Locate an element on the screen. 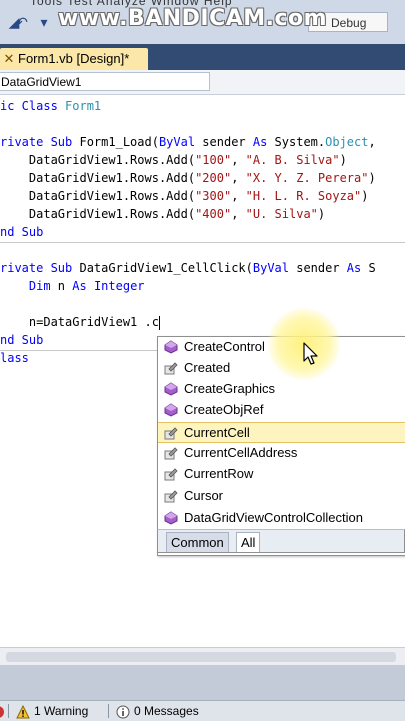 The image size is (405, 721). code-navigation-bar: DataGridView1 is located at coordinates (202, 82).